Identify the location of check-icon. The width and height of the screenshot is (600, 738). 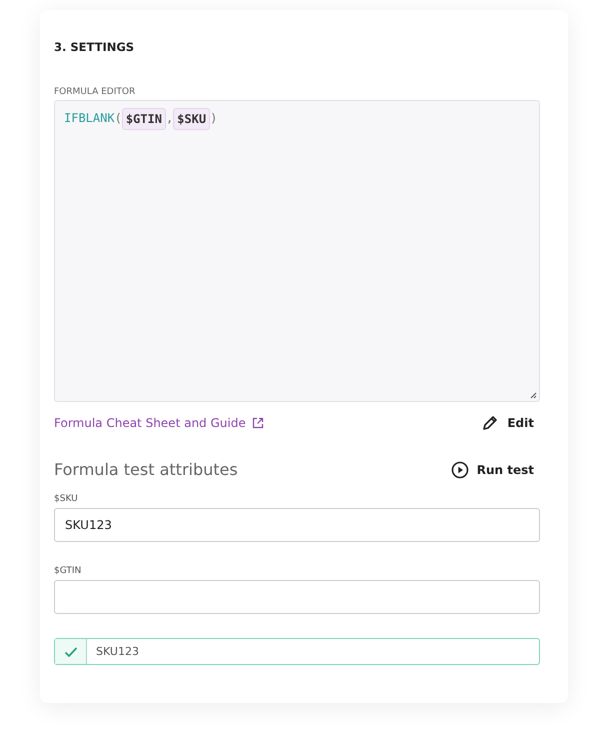
(71, 652).